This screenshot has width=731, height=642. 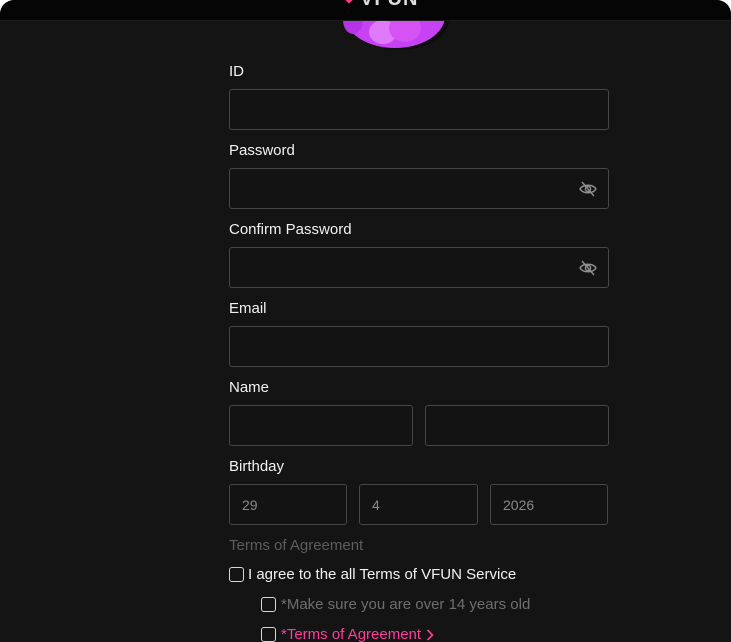 I want to click on birthday-day-input, so click(x=288, y=504).